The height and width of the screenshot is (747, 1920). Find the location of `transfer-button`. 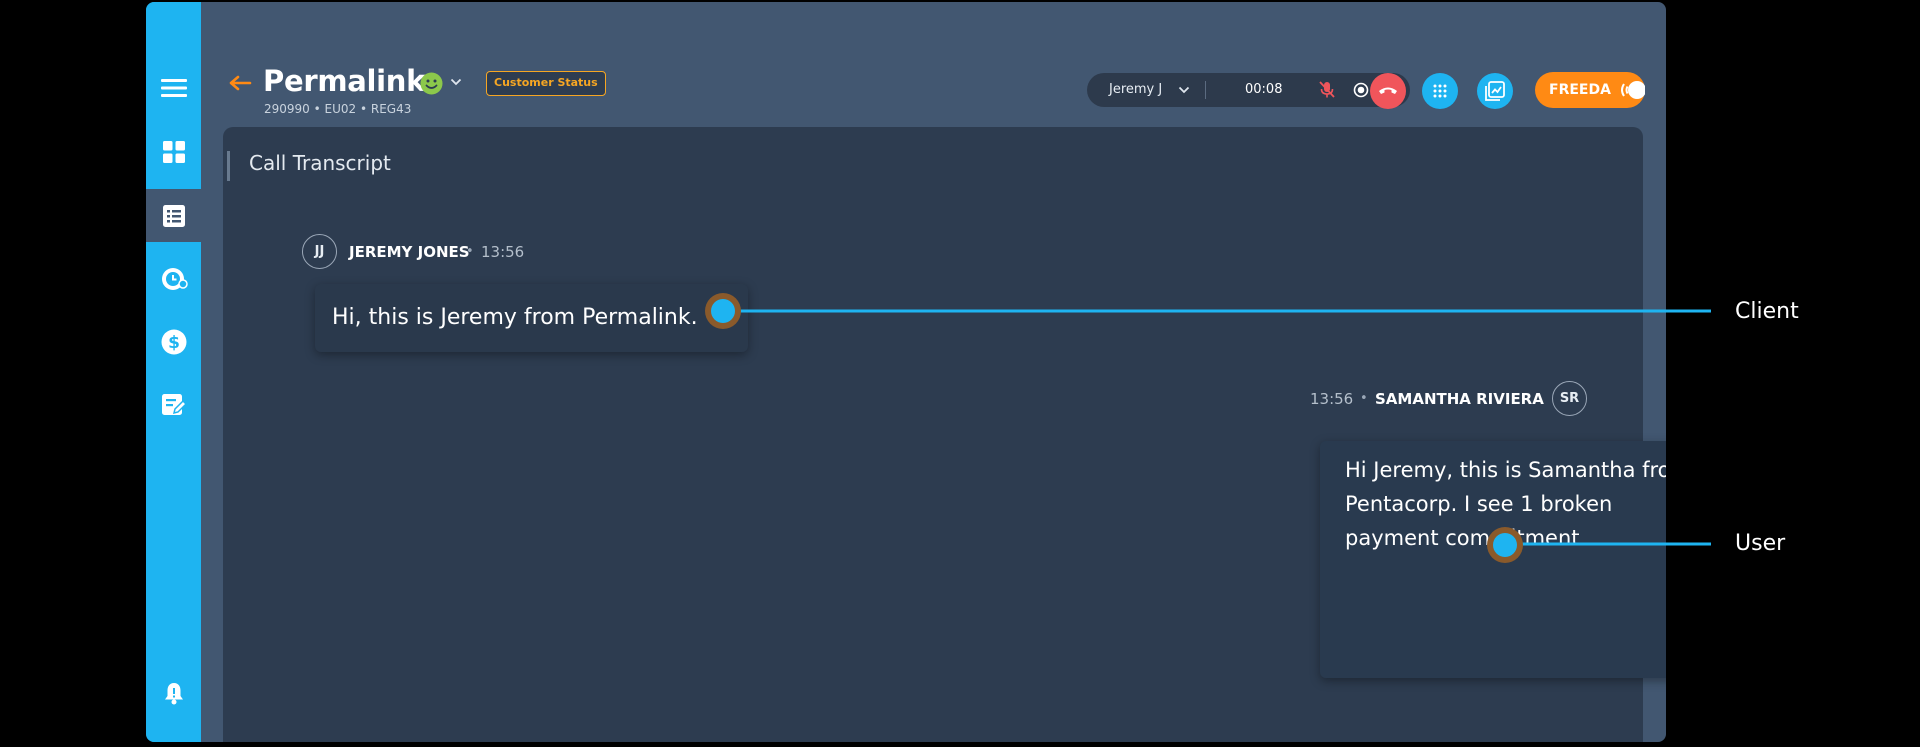

transfer-button is located at coordinates (1495, 91).